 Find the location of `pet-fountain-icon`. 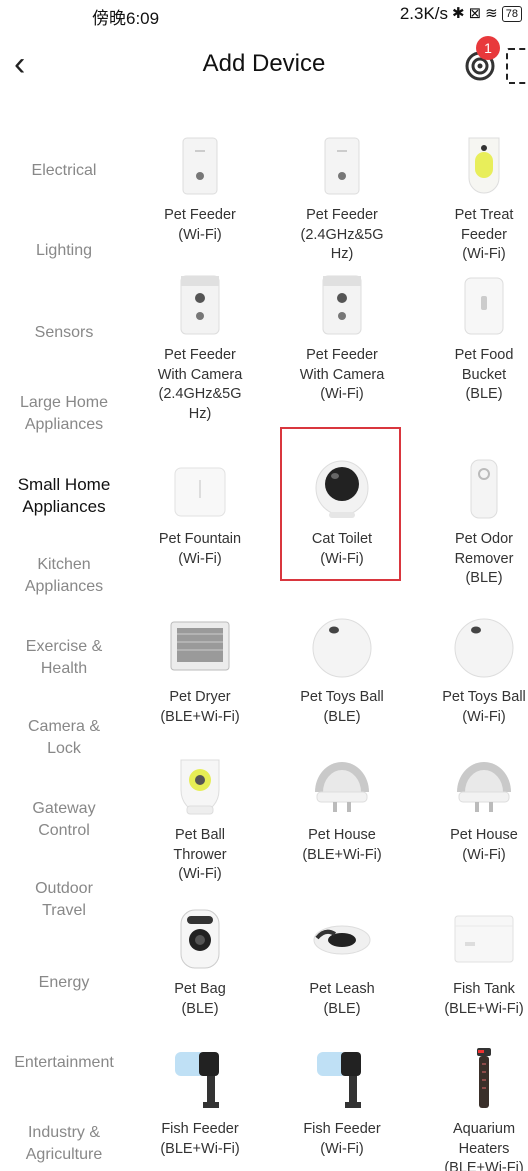

pet-fountain-icon is located at coordinates (200, 489).